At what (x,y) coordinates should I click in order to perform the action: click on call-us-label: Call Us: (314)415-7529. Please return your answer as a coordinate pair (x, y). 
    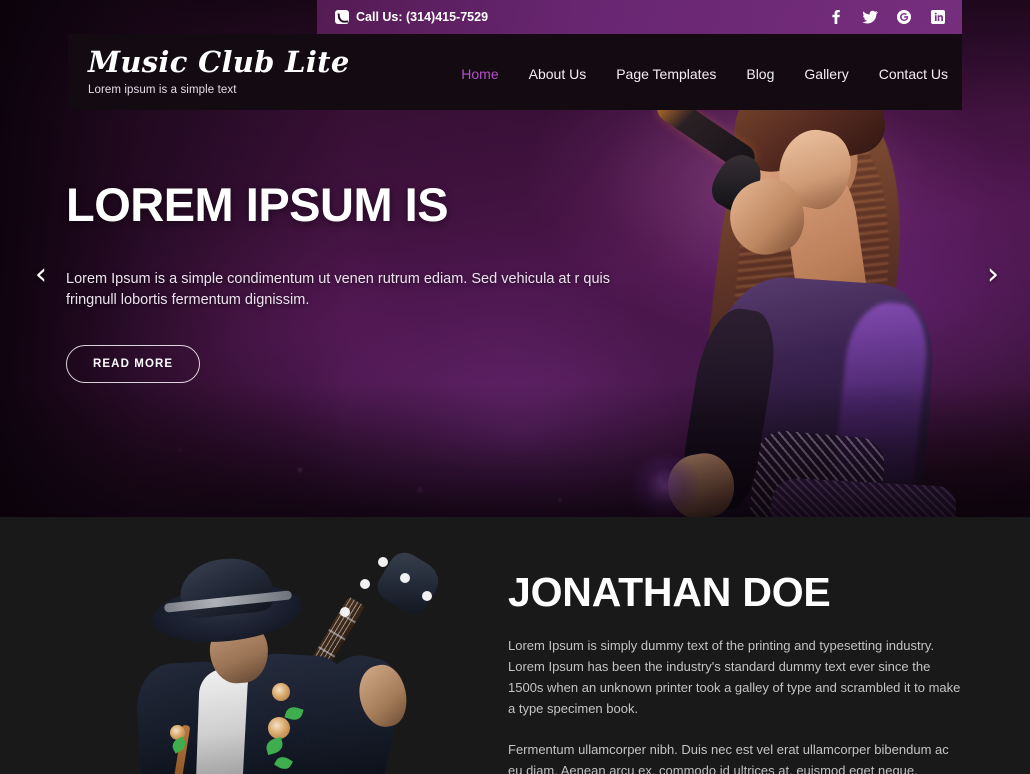
    Looking at the image, I should click on (422, 17).